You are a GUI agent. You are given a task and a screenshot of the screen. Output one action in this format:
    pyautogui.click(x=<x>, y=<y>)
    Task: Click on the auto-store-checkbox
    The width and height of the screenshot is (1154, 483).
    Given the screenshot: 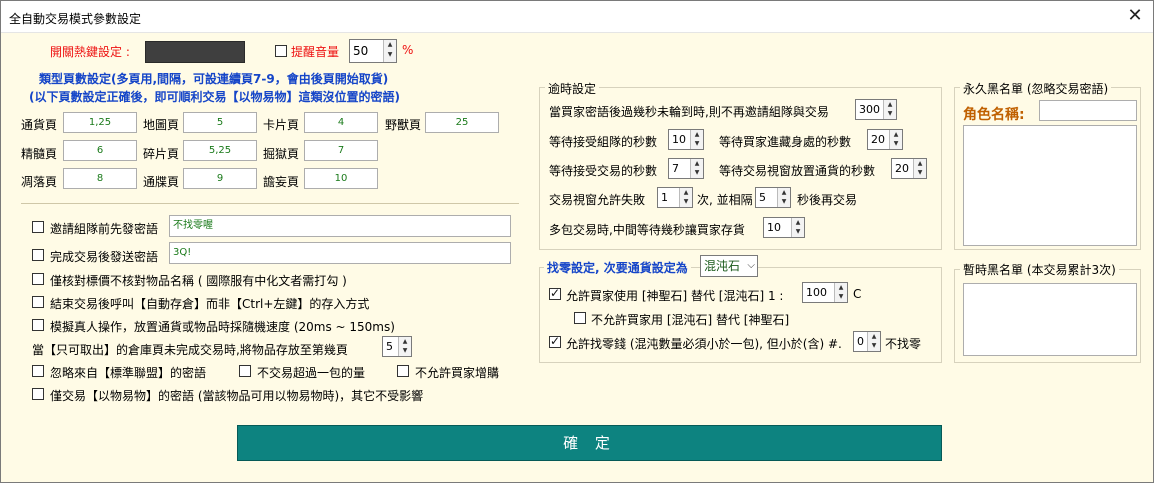 What is the action you would take?
    pyautogui.click(x=38, y=302)
    